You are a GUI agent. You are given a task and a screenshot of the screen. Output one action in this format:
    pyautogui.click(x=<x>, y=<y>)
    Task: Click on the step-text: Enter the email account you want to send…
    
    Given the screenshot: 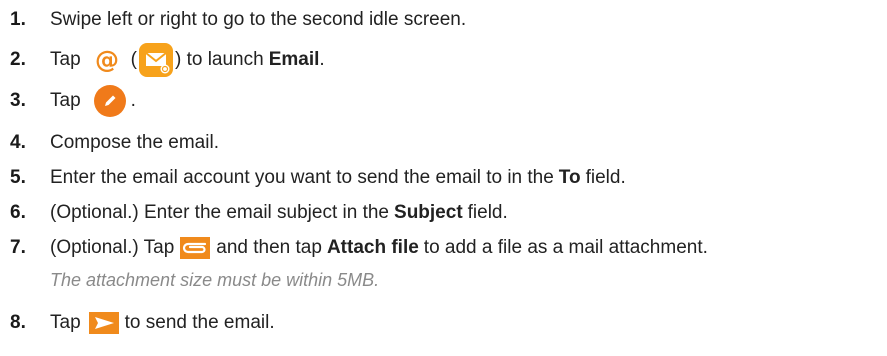 What is the action you would take?
    pyautogui.click(x=302, y=177)
    